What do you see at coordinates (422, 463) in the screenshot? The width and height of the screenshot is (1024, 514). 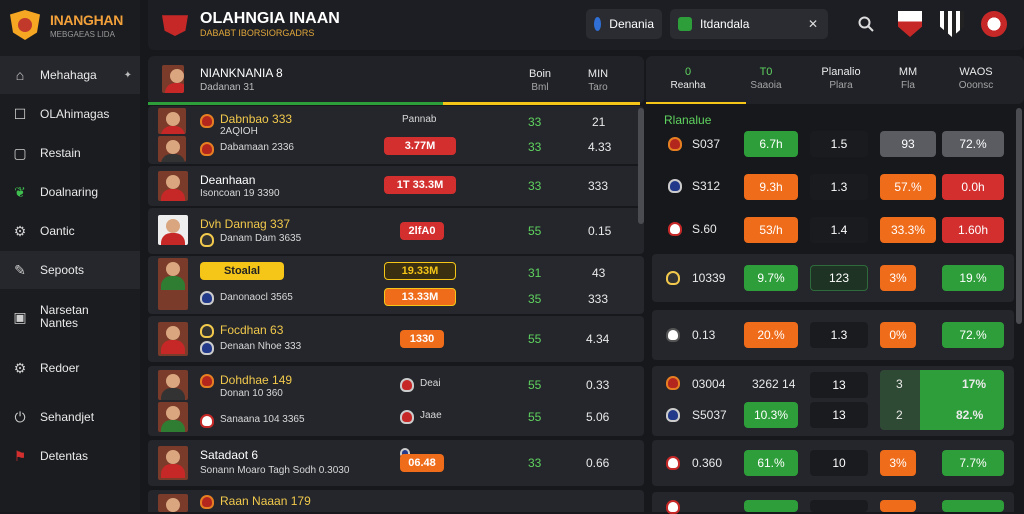 I see `value-badge: 06.48` at bounding box center [422, 463].